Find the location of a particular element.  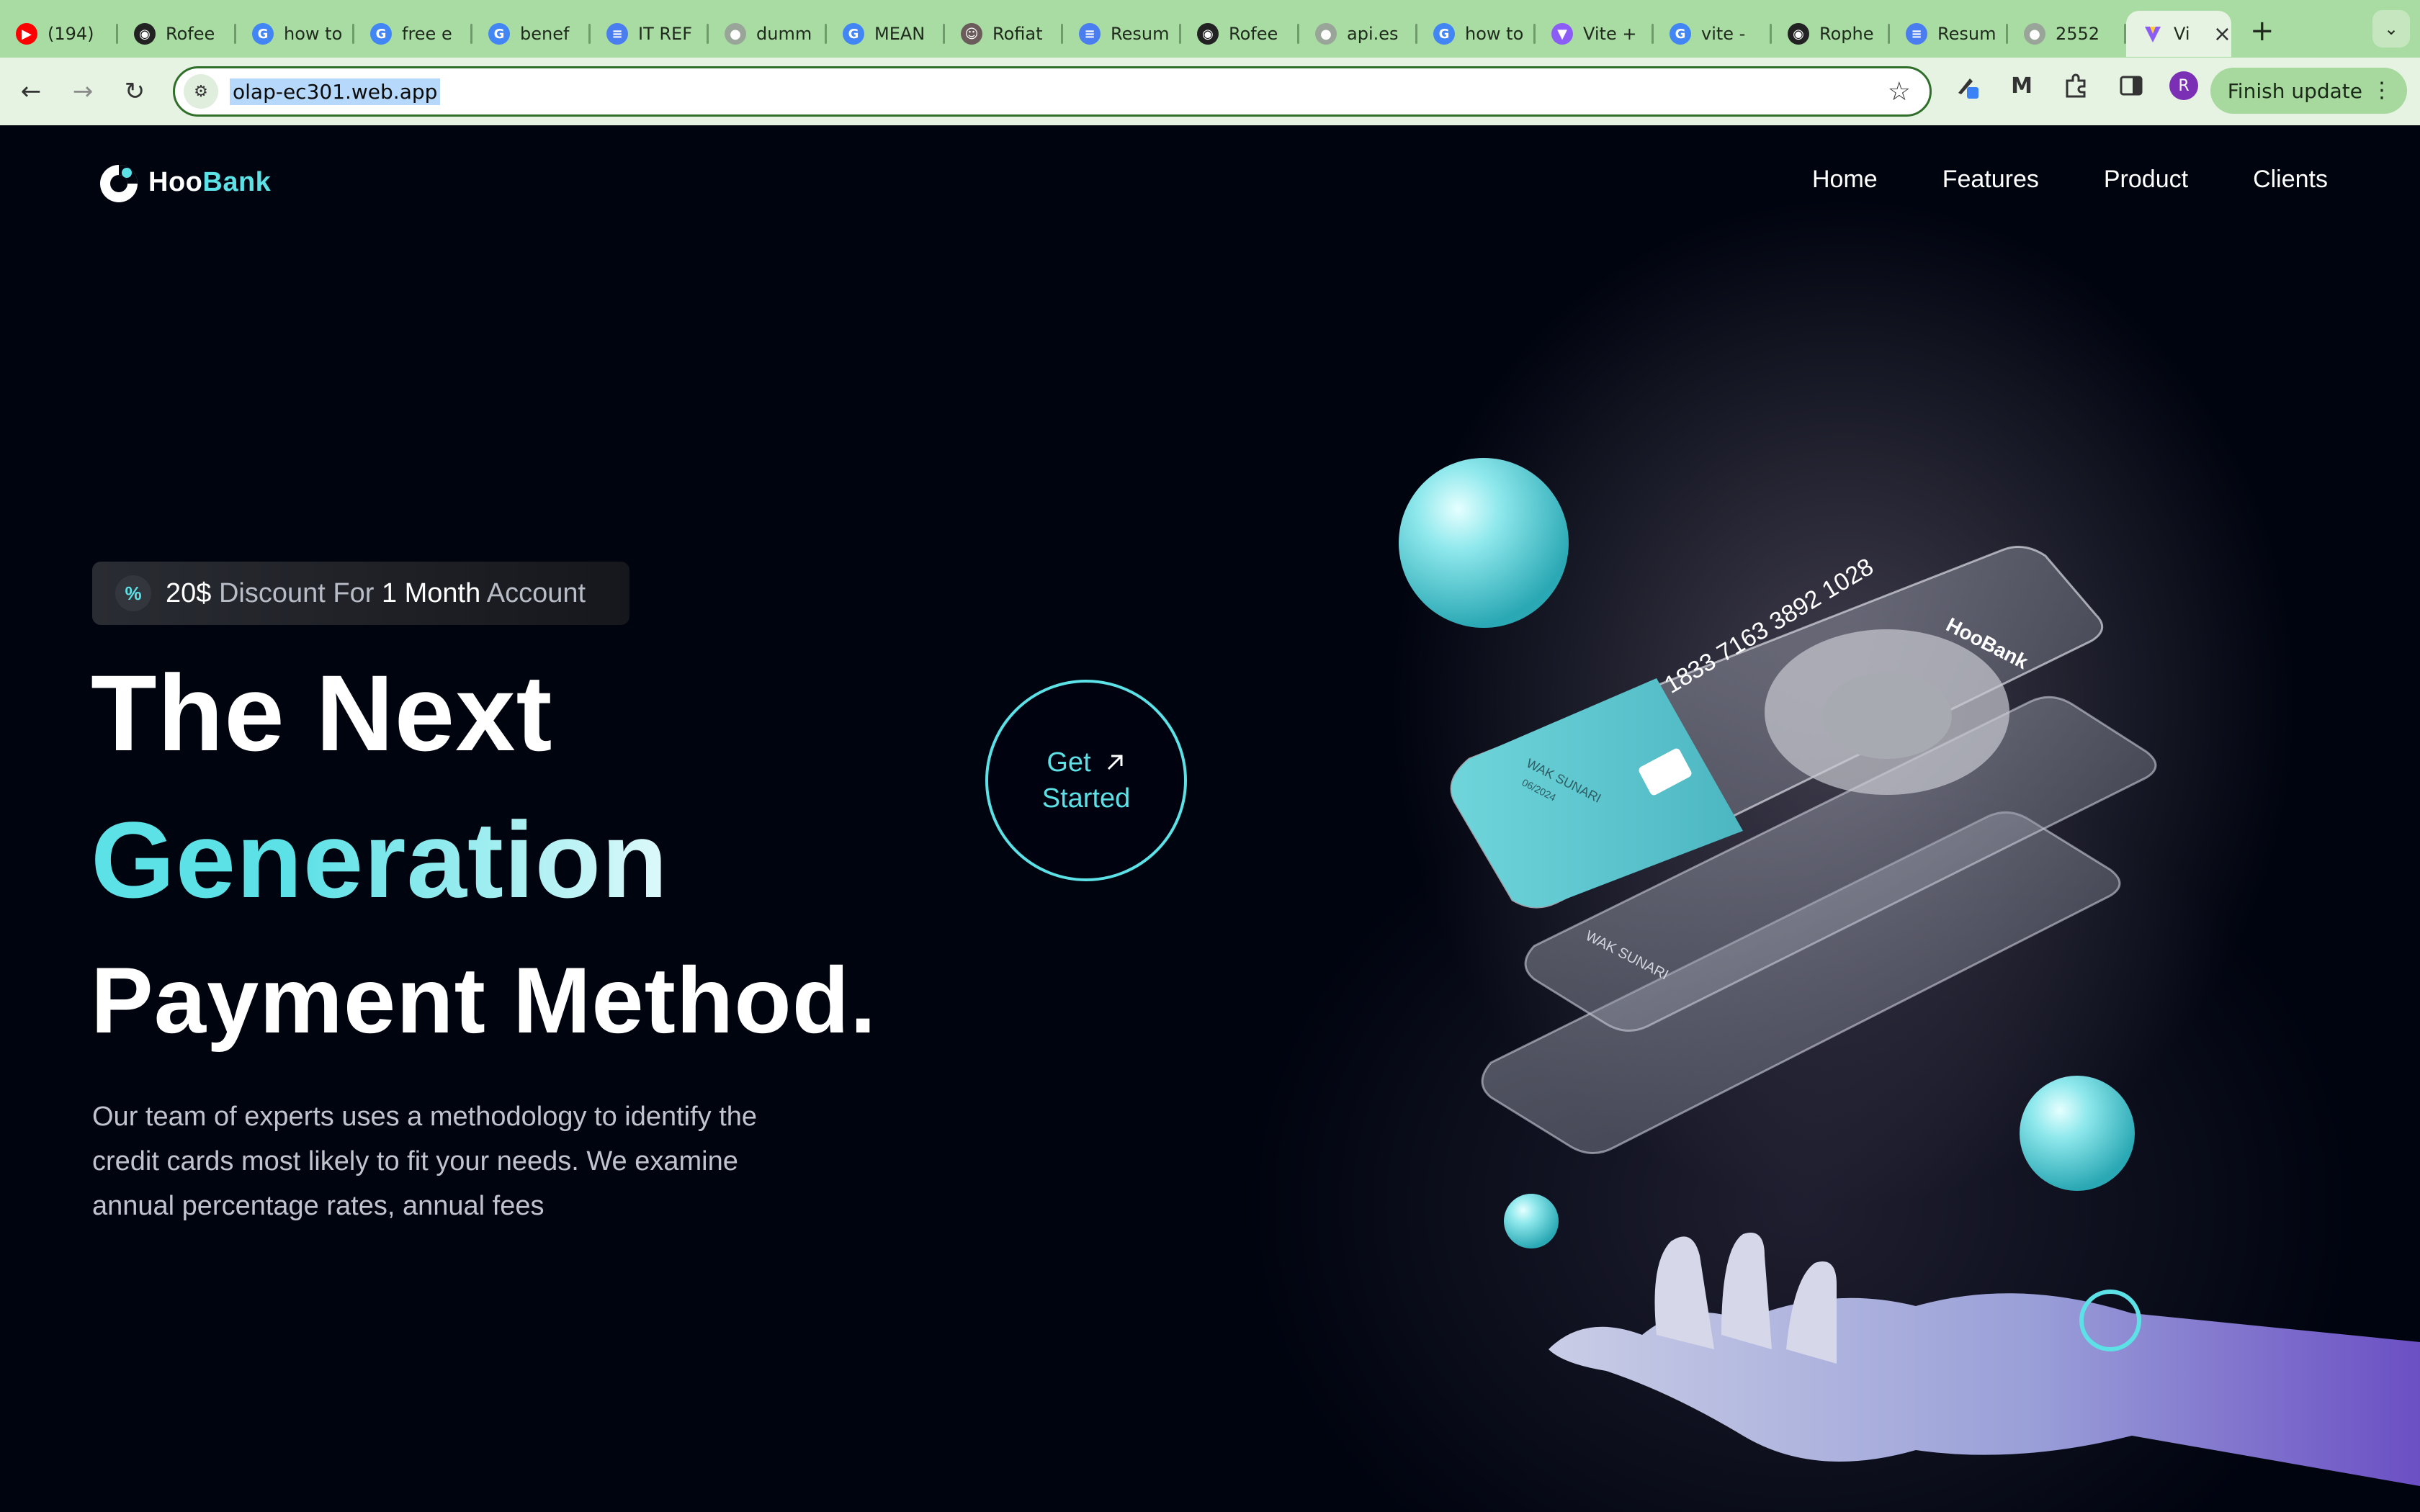

headline-line-1: The Next is located at coordinates (322, 712).